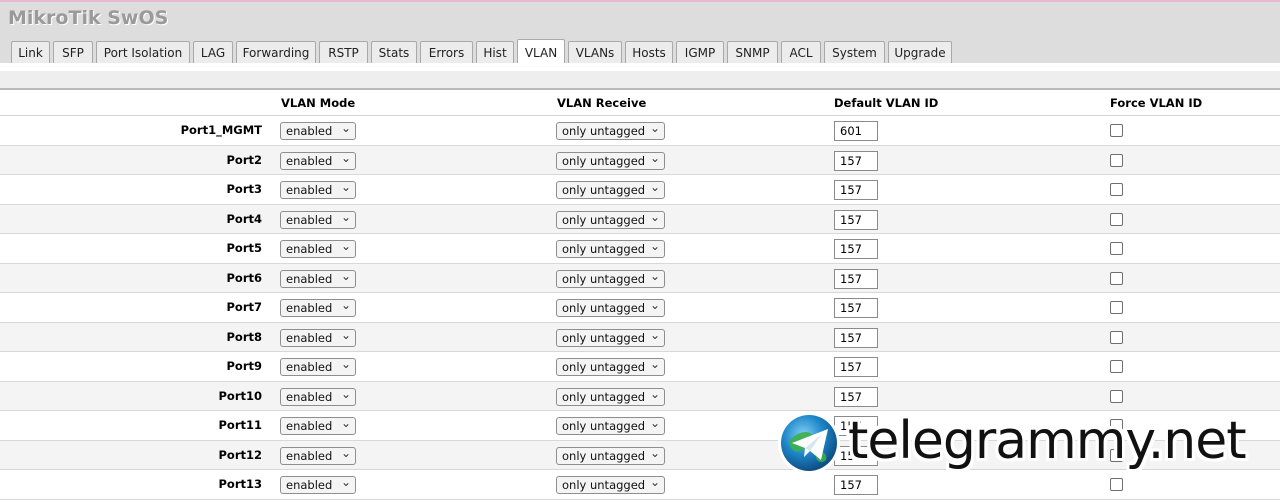 This screenshot has width=1280, height=503. Describe the element at coordinates (446, 52) in the screenshot. I see `tab-errors: Errors` at that location.